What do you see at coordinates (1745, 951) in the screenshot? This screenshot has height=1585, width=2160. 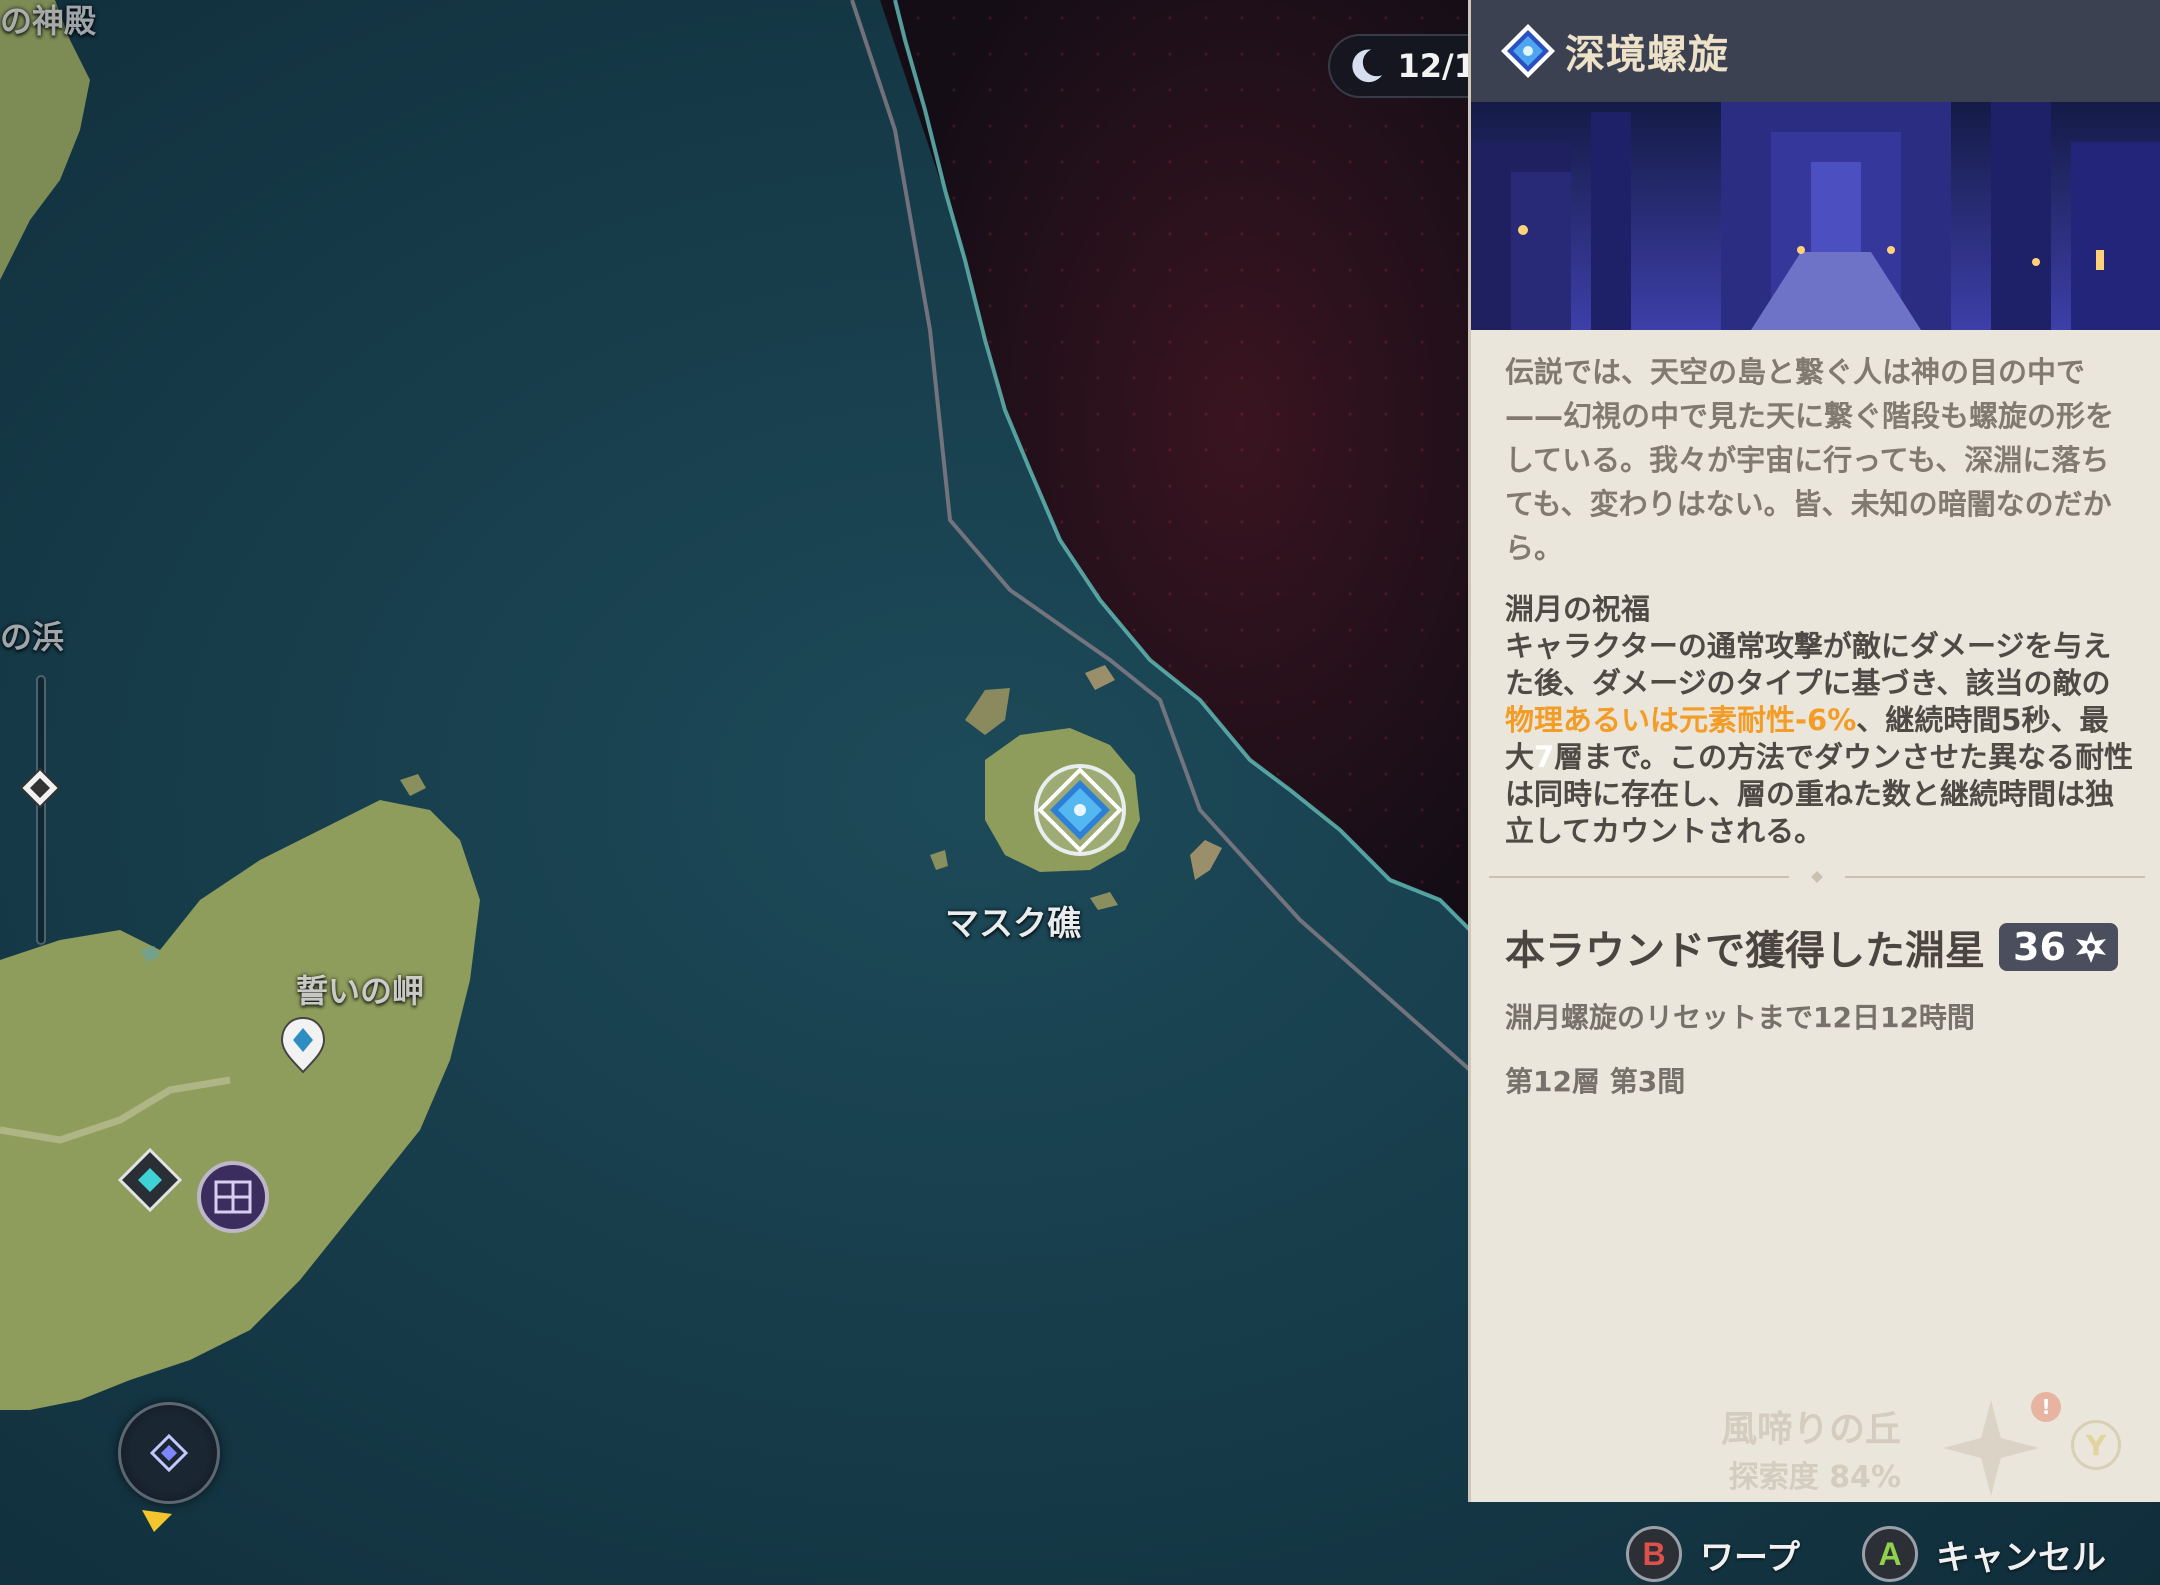 I see `abyss-stars-label: 本ラウンドで獲得した淵星` at bounding box center [1745, 951].